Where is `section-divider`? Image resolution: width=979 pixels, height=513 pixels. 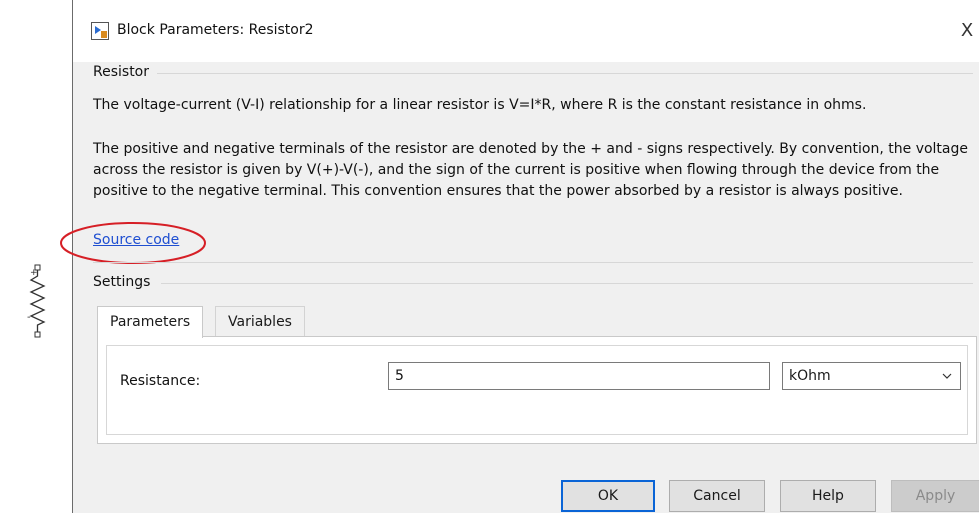
section-divider is located at coordinates (533, 262).